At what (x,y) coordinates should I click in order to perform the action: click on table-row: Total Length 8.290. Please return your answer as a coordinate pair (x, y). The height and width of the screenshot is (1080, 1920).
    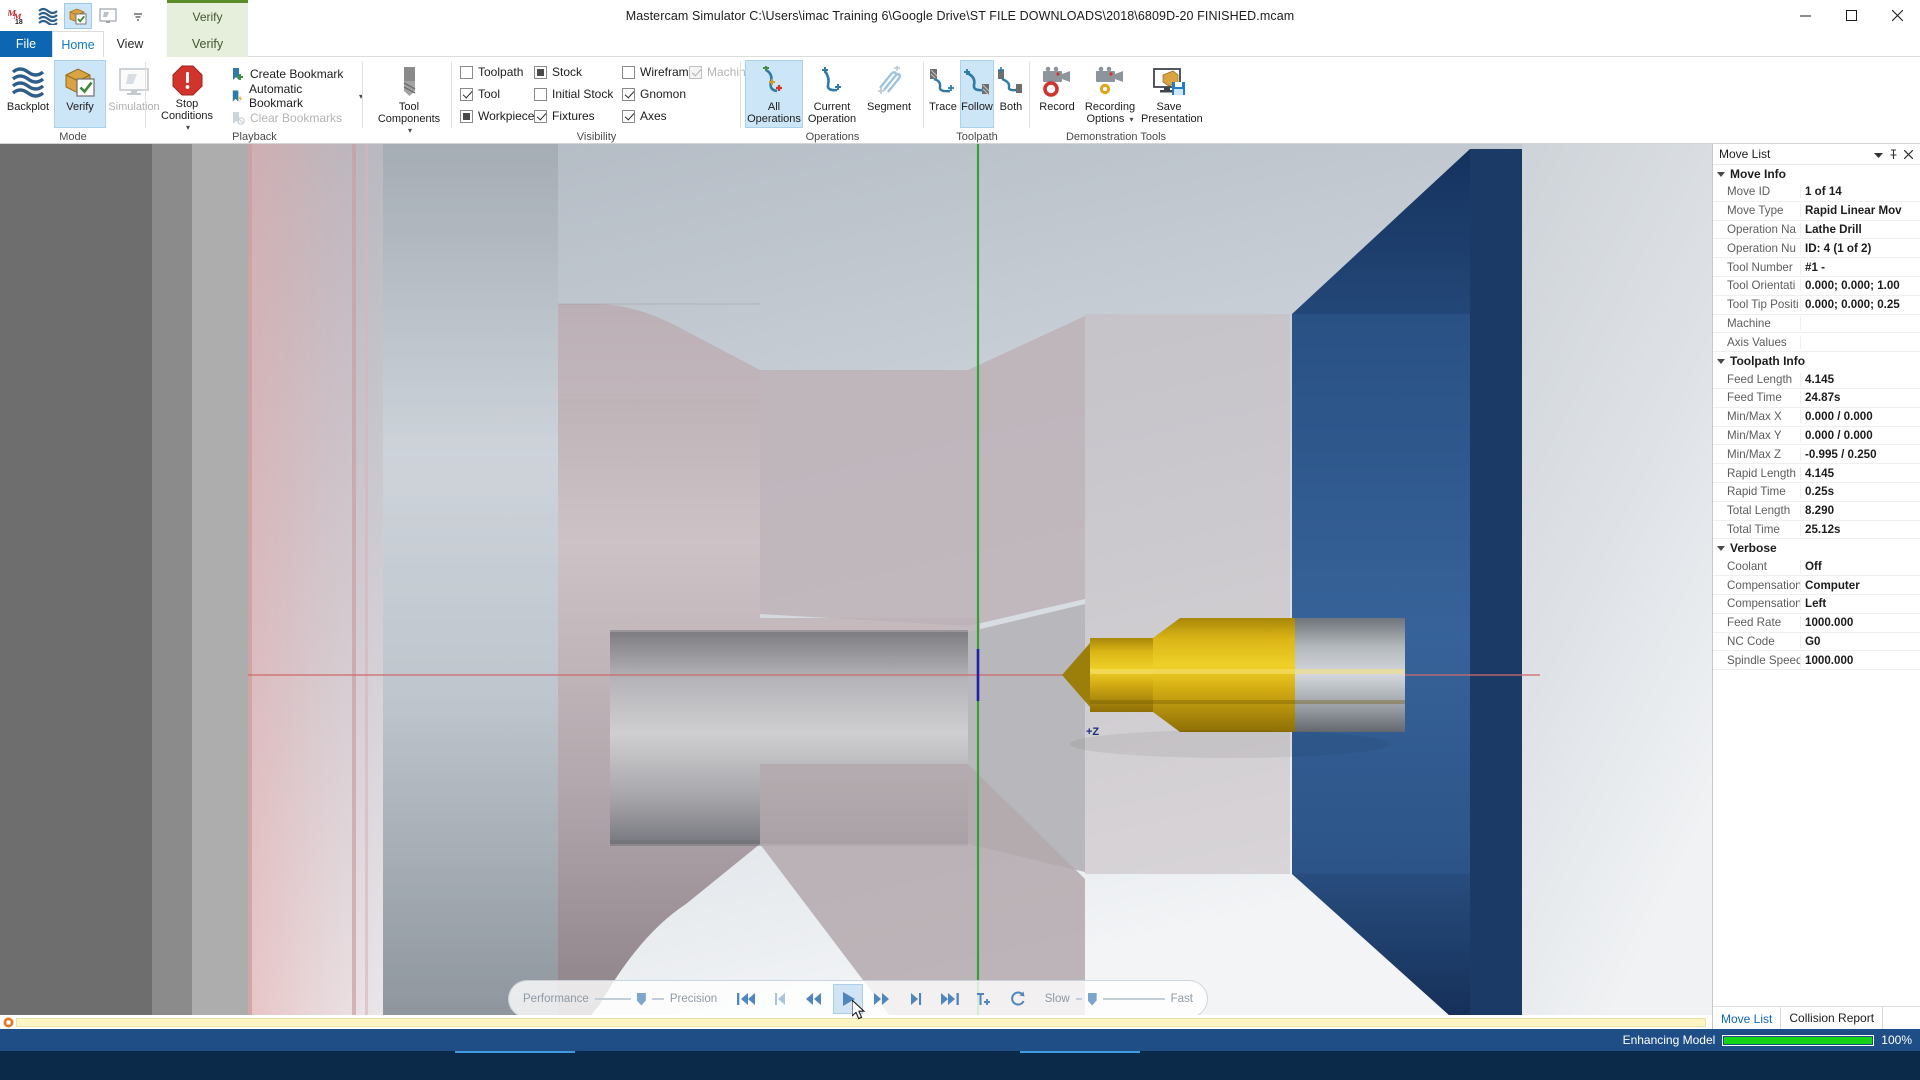
    Looking at the image, I should click on (1816, 511).